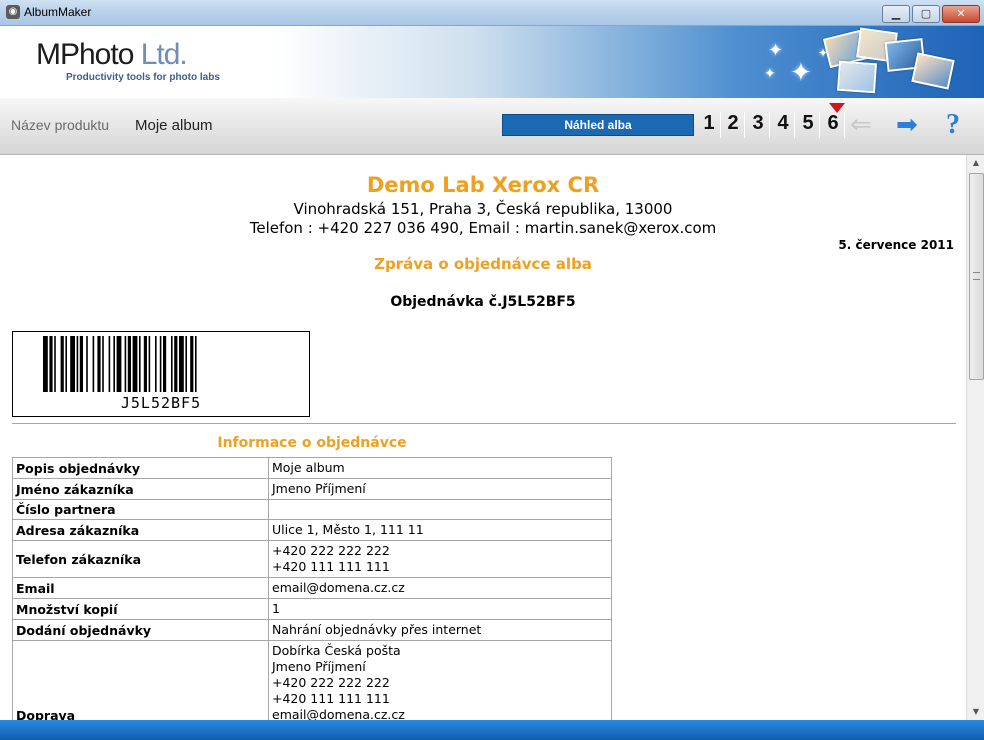 The width and height of the screenshot is (984, 740). What do you see at coordinates (961, 14) in the screenshot?
I see `close-button: ✕` at bounding box center [961, 14].